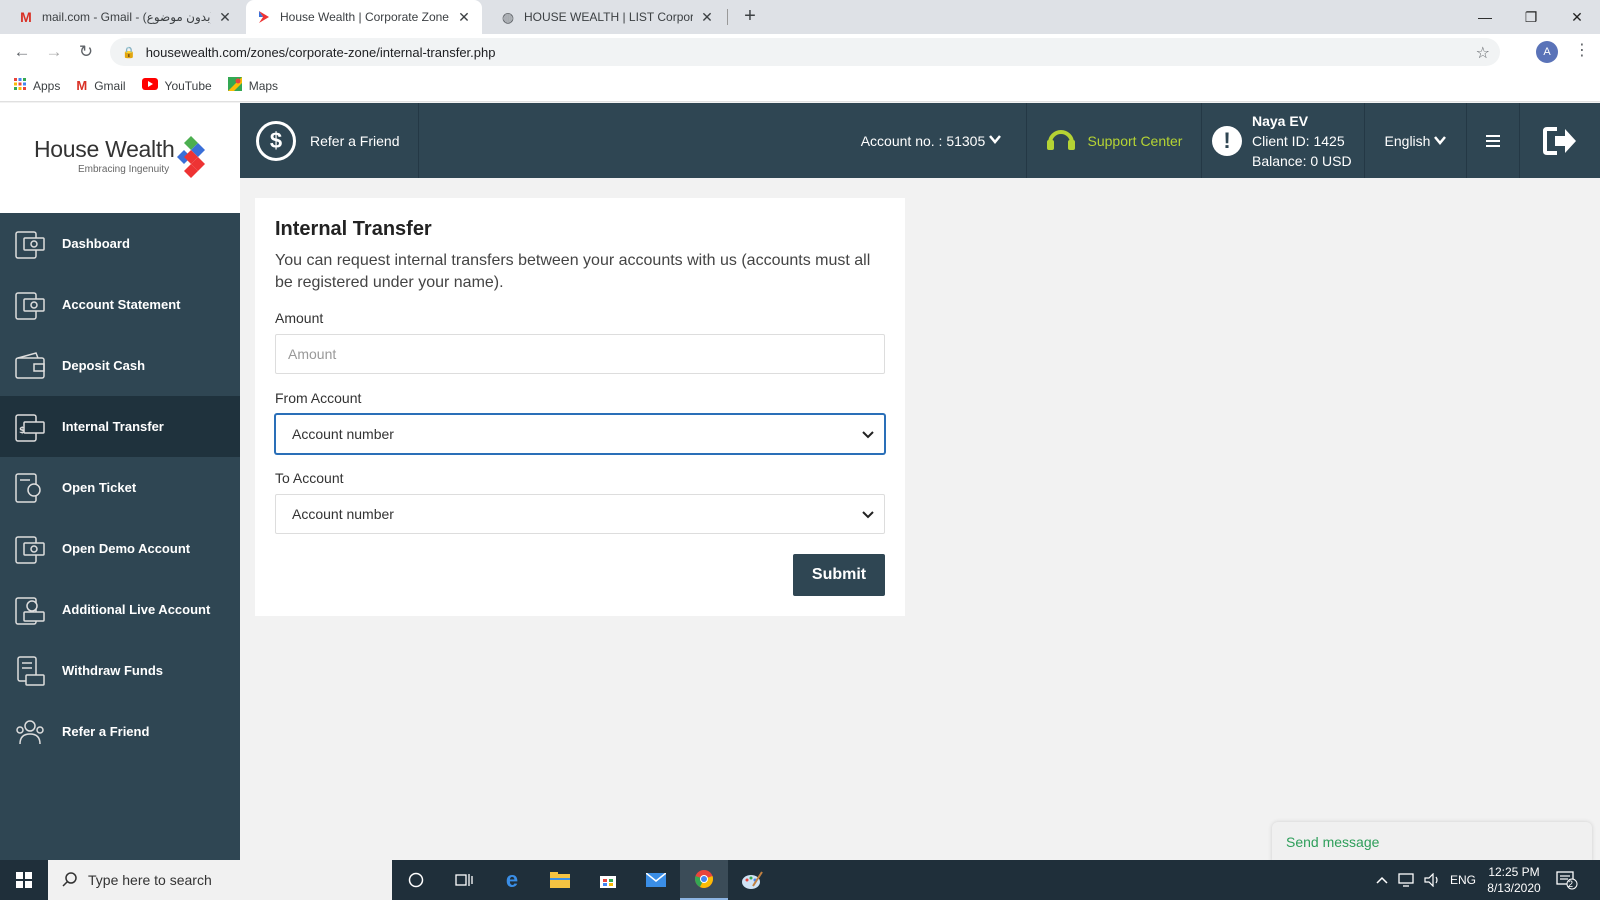 The height and width of the screenshot is (900, 1600). I want to click on task-view-icon, so click(464, 880).